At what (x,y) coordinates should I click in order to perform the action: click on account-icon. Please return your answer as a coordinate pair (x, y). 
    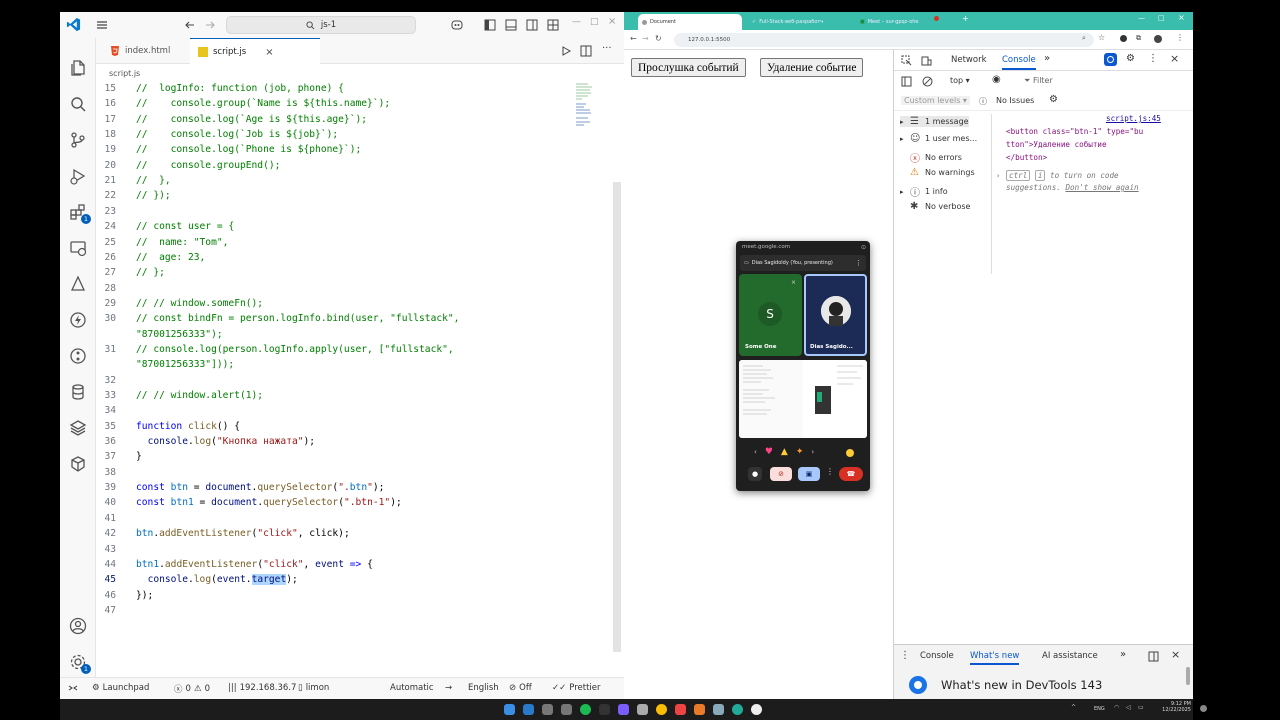
    Looking at the image, I should click on (78, 626).